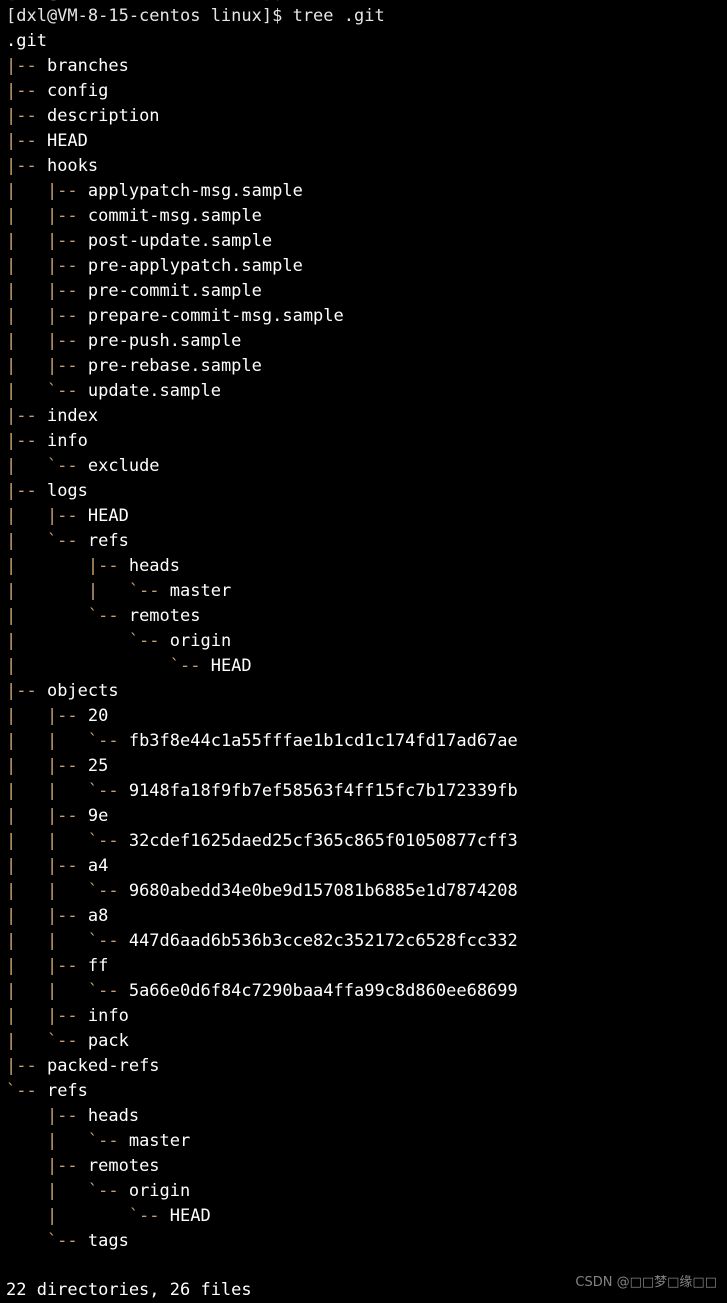  Describe the element at coordinates (366, 216) in the screenshot. I see `tree-line: | |-- commit-msg.sample` at that location.